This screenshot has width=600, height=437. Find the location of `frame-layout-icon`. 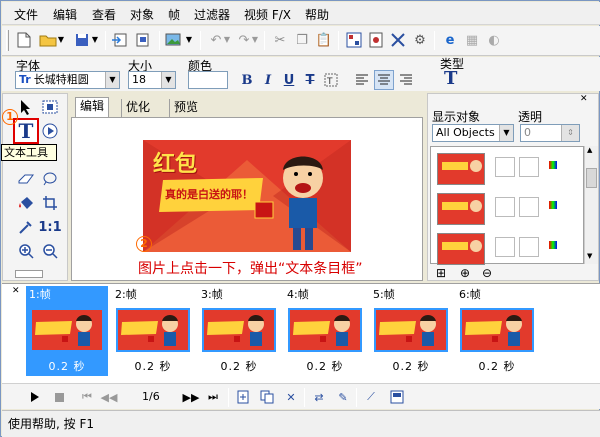

frame-layout-icon is located at coordinates (354, 40).